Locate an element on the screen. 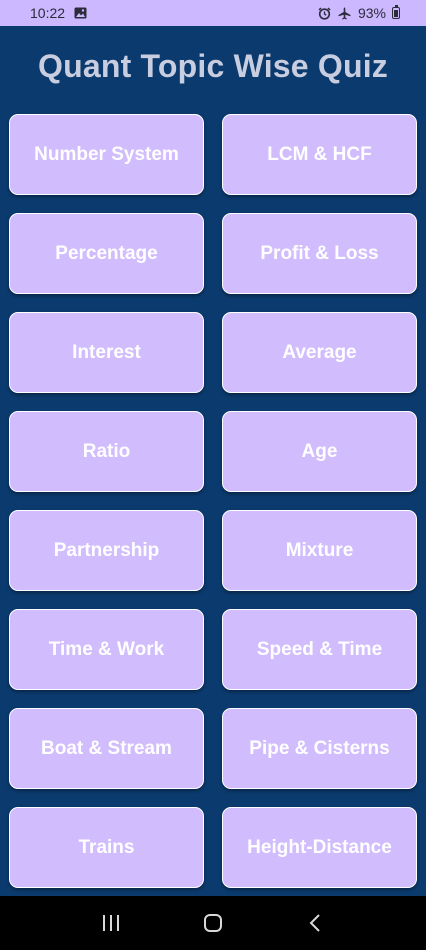 Image resolution: width=426 pixels, height=950 pixels. topic-label: Pipe & Cisterns is located at coordinates (319, 748).